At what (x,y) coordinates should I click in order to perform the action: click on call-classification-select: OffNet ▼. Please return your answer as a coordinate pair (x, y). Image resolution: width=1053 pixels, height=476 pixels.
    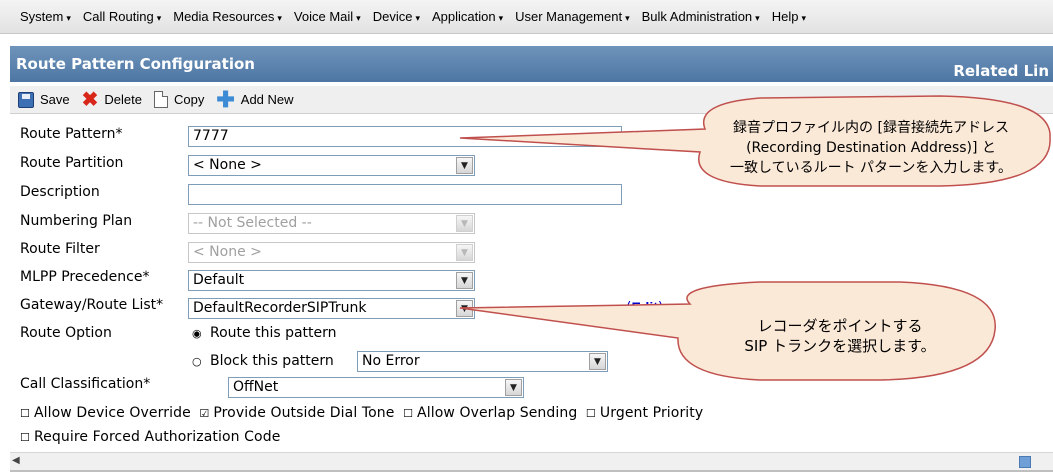
    Looking at the image, I should click on (376, 387).